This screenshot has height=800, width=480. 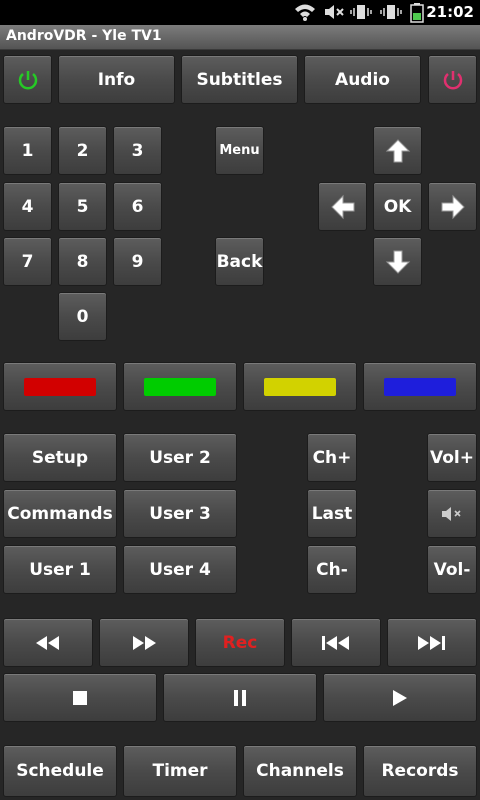 I want to click on back-button: Back, so click(x=239, y=261).